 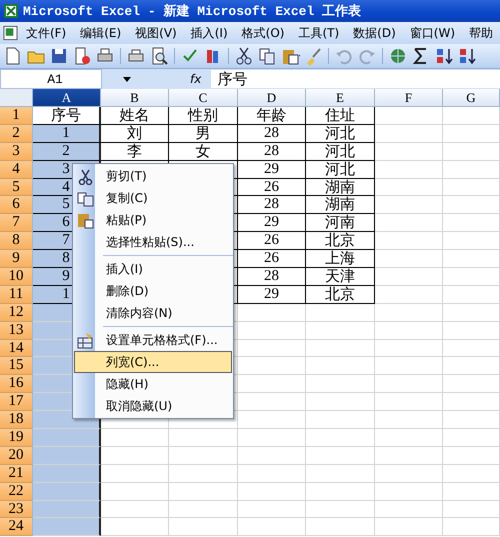 What do you see at coordinates (196, 79) in the screenshot?
I see `insert-function-button: fx` at bounding box center [196, 79].